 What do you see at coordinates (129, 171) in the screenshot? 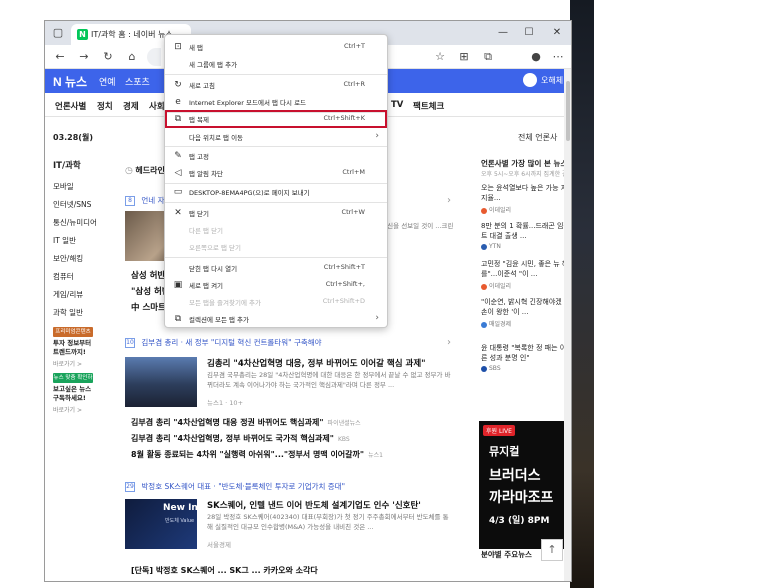
I see `clock-icon: ◷` at bounding box center [129, 171].